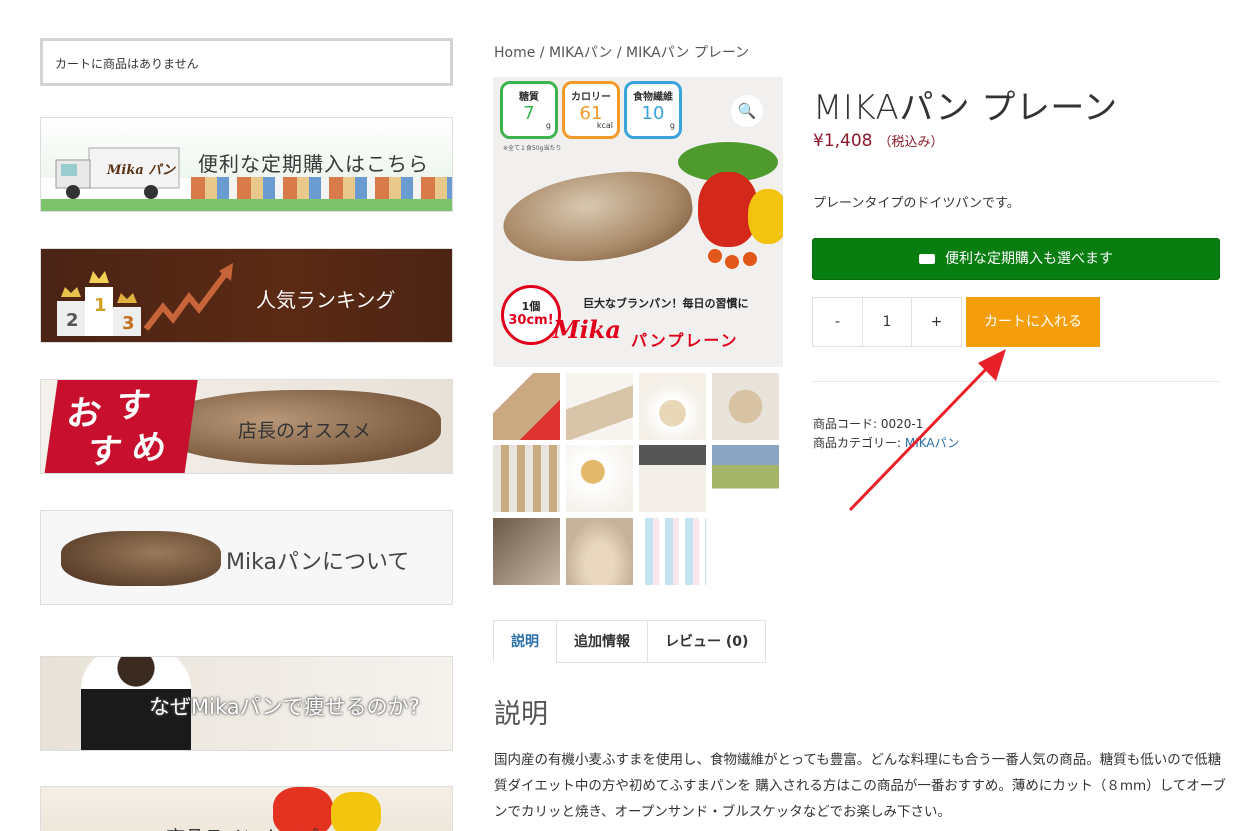 The image size is (1258, 831). What do you see at coordinates (622, 53) in the screenshot?
I see `breadcrumb: Home / MIKAパン / MIKAパン プレーン` at bounding box center [622, 53].